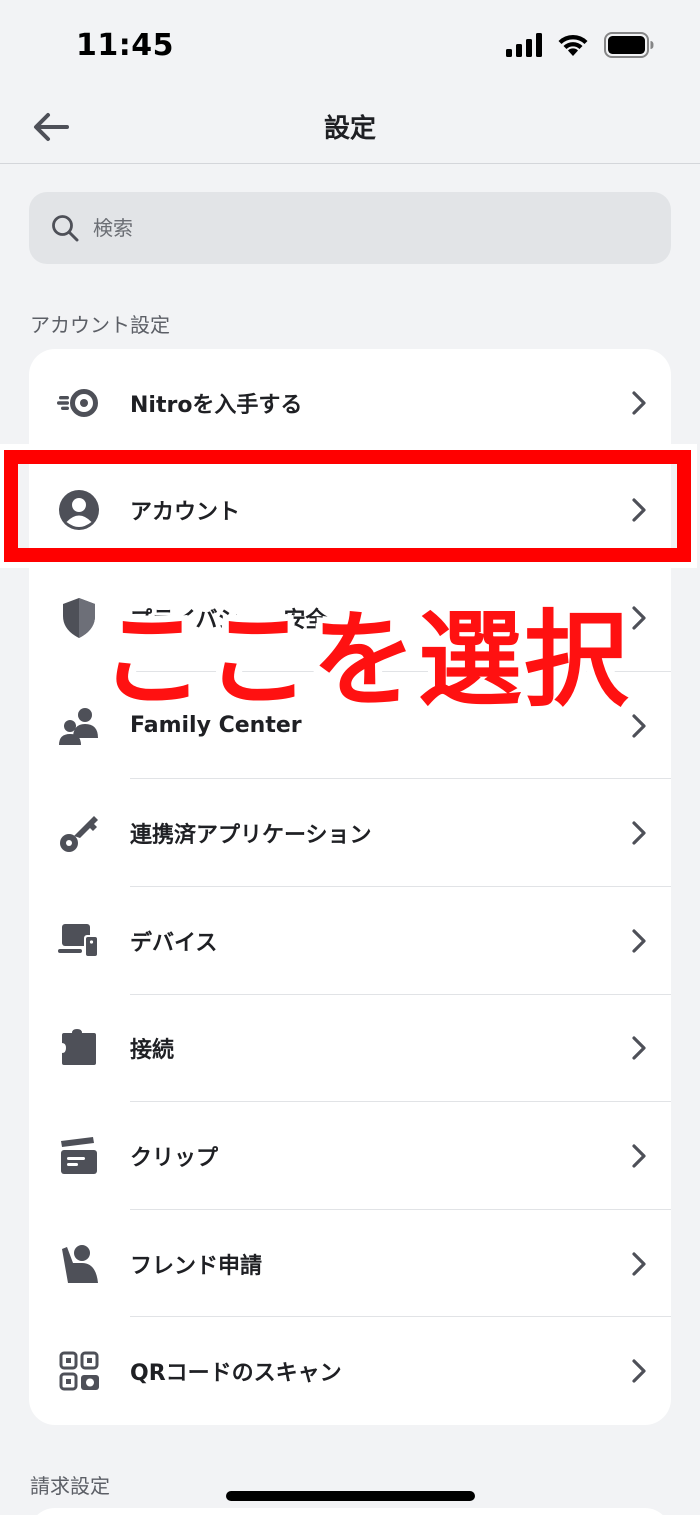  I want to click on wave-person-icon, so click(79, 1264).